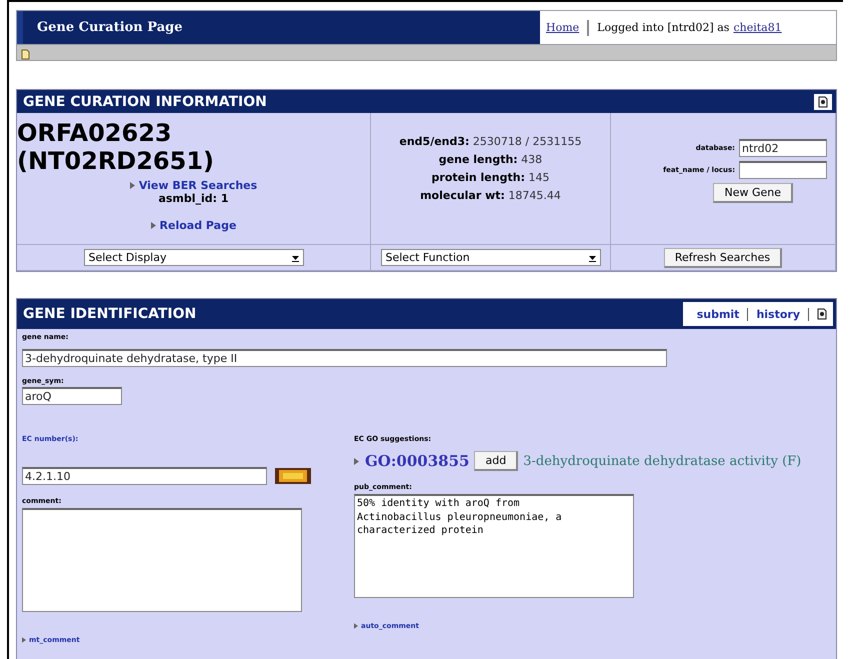  What do you see at coordinates (293, 476) in the screenshot?
I see `logo-button-icon` at bounding box center [293, 476].